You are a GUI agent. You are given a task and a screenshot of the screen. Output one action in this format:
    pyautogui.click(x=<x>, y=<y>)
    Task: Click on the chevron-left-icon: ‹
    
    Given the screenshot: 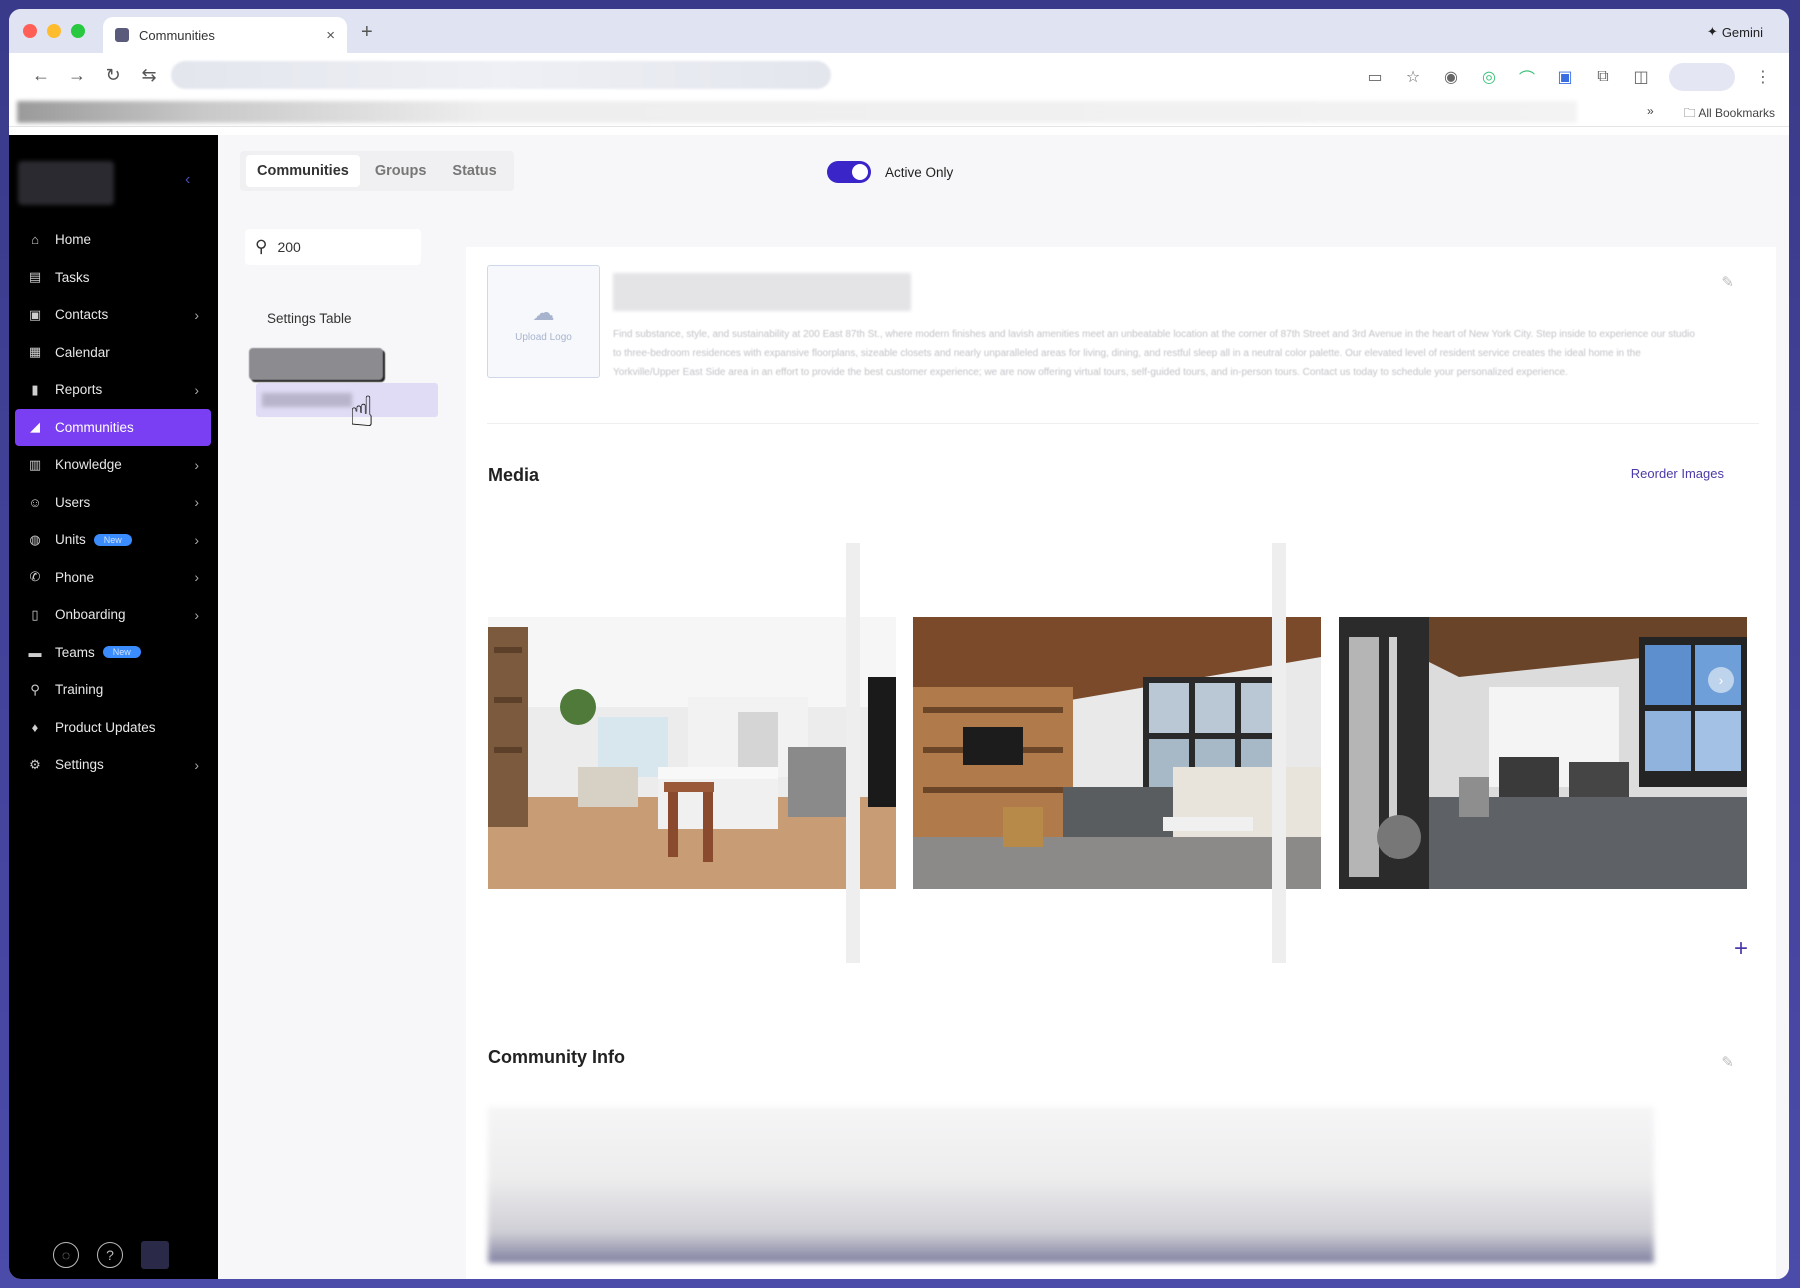 What is the action you would take?
    pyautogui.click(x=187, y=180)
    